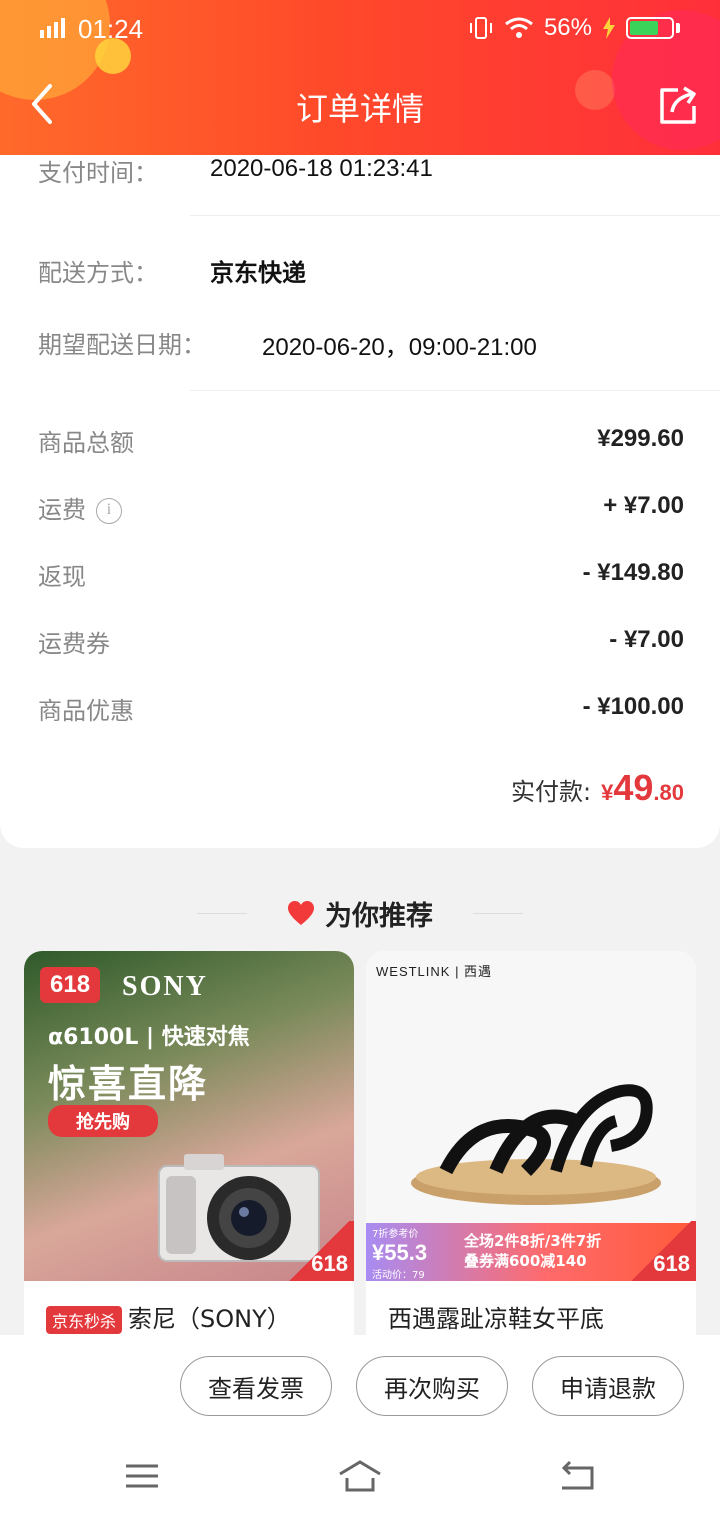  Describe the element at coordinates (607, 792) in the screenshot. I see `paid-currency: ¥` at that location.